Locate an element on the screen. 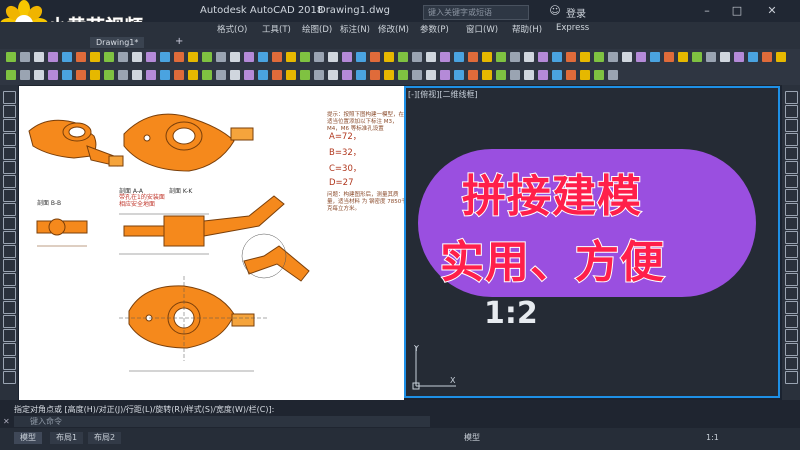  menu-format: 格式(O) is located at coordinates (232, 29).